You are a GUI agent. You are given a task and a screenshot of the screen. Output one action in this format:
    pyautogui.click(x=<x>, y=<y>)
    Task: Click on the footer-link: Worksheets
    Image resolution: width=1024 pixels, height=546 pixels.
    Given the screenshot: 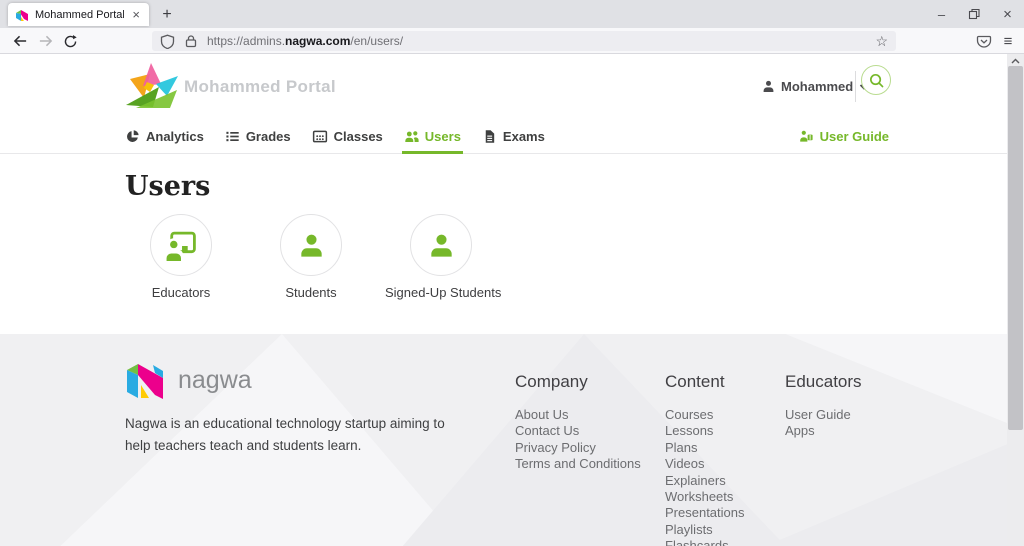 What is the action you would take?
    pyautogui.click(x=705, y=497)
    